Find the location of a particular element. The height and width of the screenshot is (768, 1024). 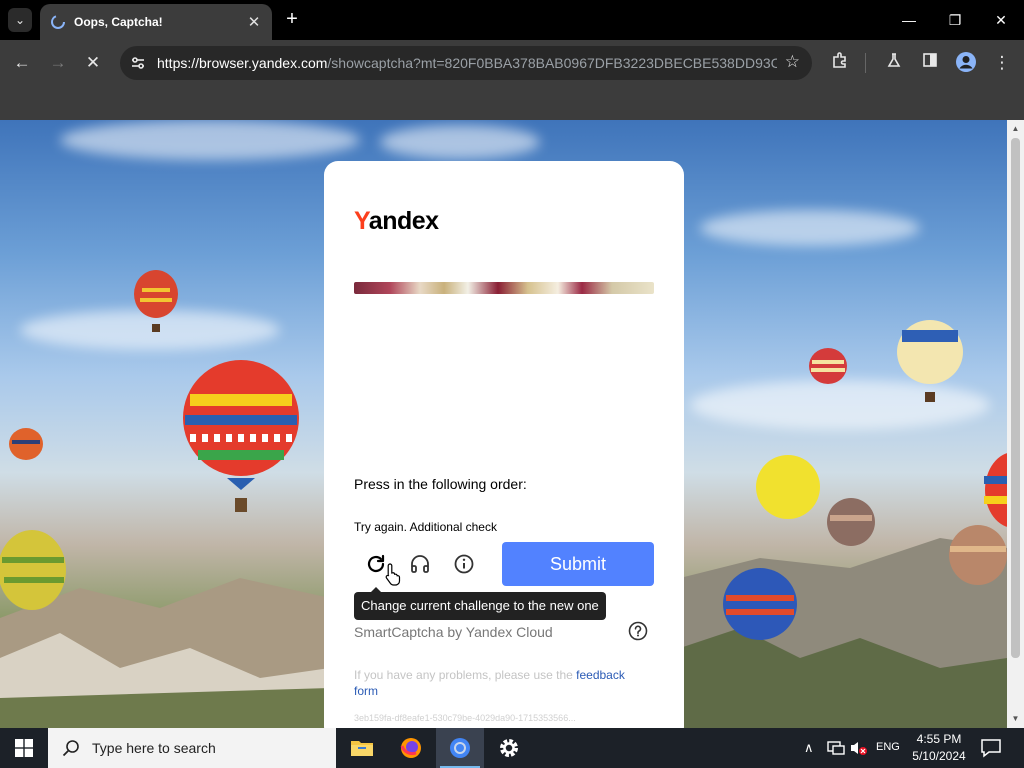

search-icon is located at coordinates (70, 748).